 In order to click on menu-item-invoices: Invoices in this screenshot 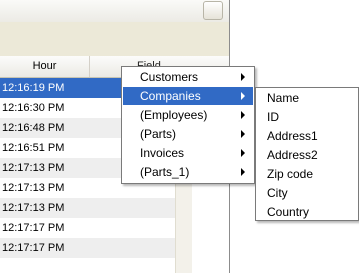, I will do `click(188, 153)`.